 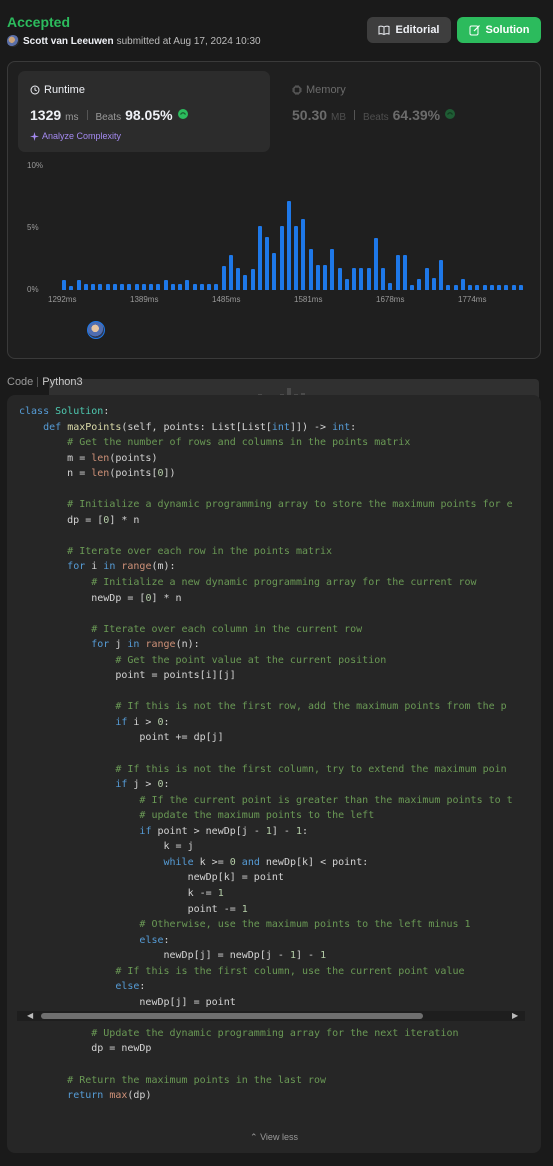 What do you see at coordinates (499, 30) in the screenshot?
I see `solution-button: Solution` at bounding box center [499, 30].